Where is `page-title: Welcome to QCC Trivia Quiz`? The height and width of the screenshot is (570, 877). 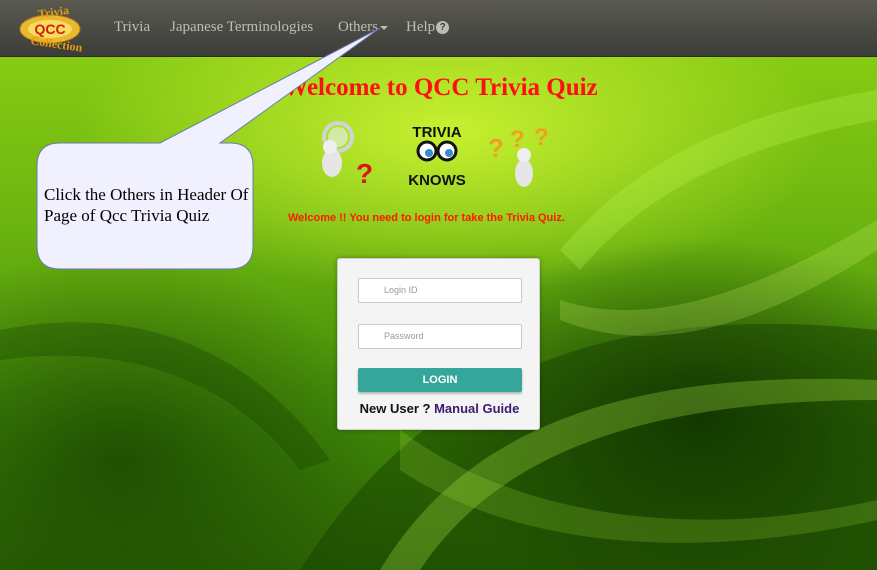 page-title: Welcome to QCC Trivia Quiz is located at coordinates (438, 88).